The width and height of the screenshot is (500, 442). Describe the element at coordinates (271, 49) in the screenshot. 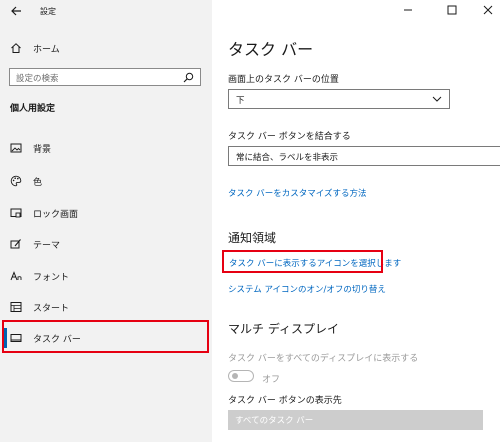

I see `page-title: タスク バー` at that location.